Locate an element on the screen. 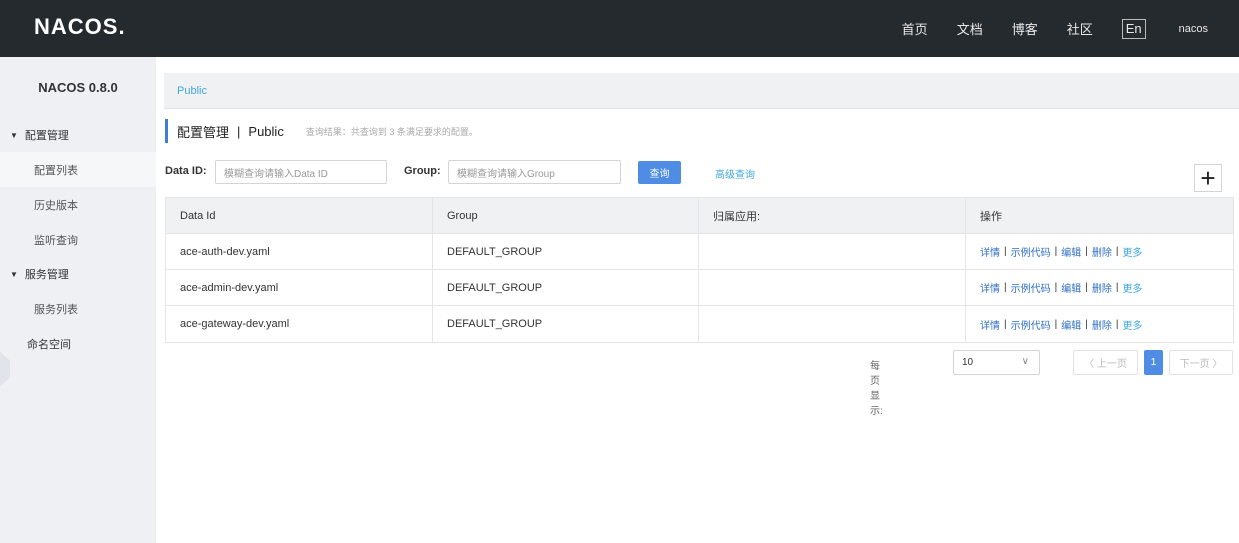 The width and height of the screenshot is (1239, 543). chevron-down-icon: ∨ is located at coordinates (1025, 361).